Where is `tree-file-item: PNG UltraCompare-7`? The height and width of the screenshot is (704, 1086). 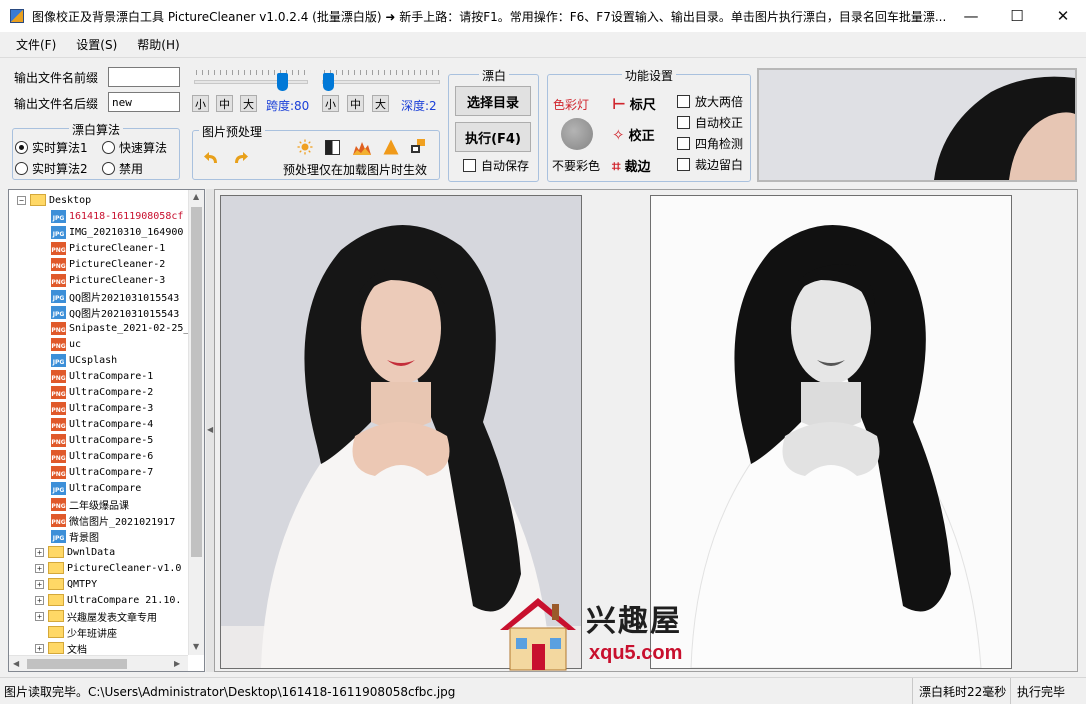 tree-file-item: PNG UltraCompare-7 is located at coordinates (102, 472).